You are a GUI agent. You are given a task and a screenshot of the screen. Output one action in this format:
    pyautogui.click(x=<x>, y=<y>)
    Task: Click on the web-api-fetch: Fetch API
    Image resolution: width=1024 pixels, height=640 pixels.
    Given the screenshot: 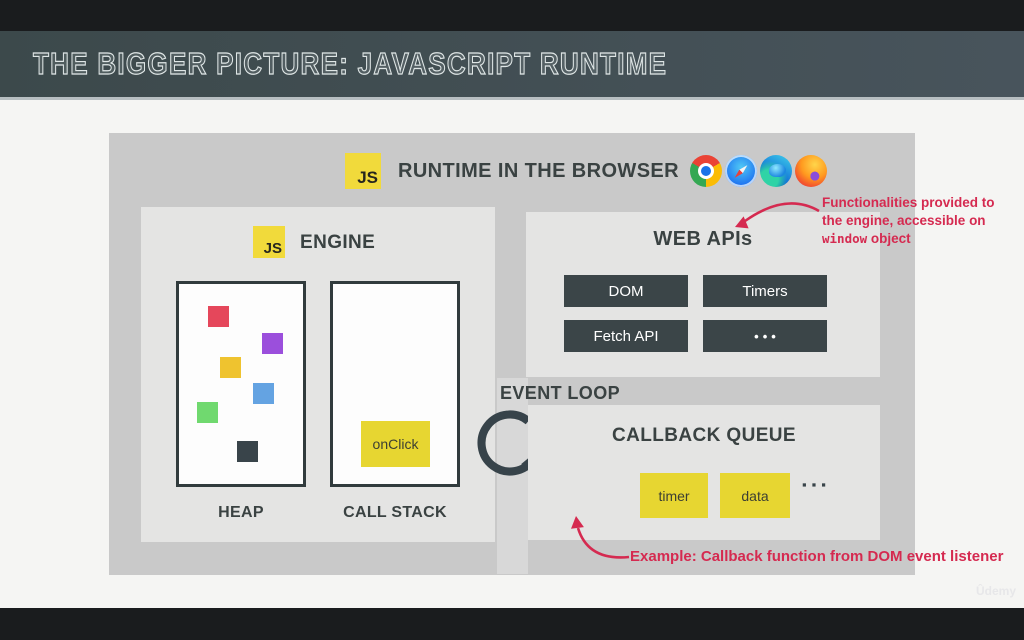 What is the action you would take?
    pyautogui.click(x=626, y=336)
    